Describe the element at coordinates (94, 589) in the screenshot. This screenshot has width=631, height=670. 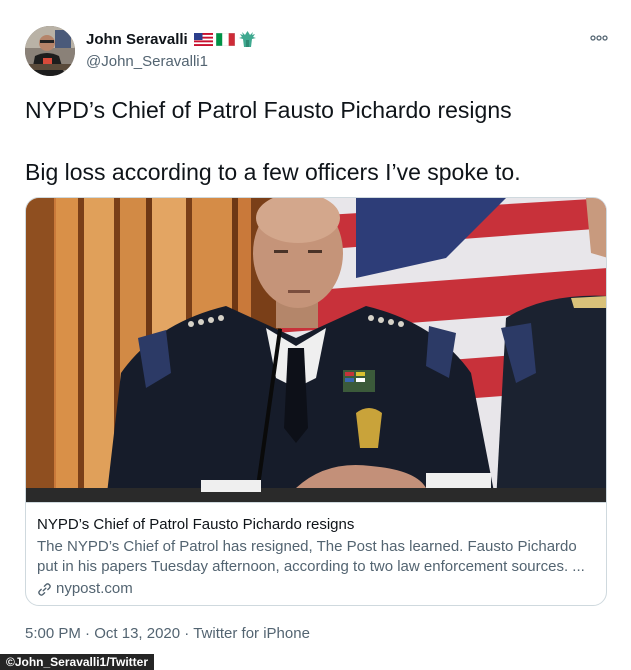
I see `card-domain-text: nypost.com` at that location.